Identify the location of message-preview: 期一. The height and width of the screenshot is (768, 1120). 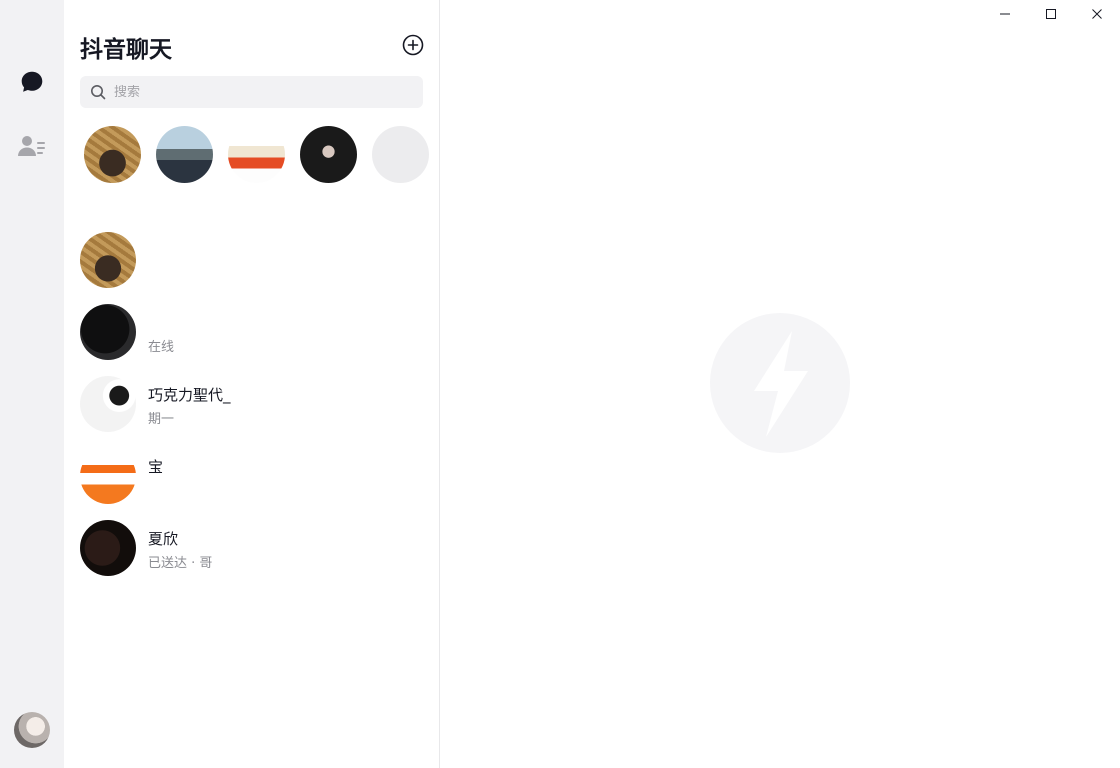
(161, 419).